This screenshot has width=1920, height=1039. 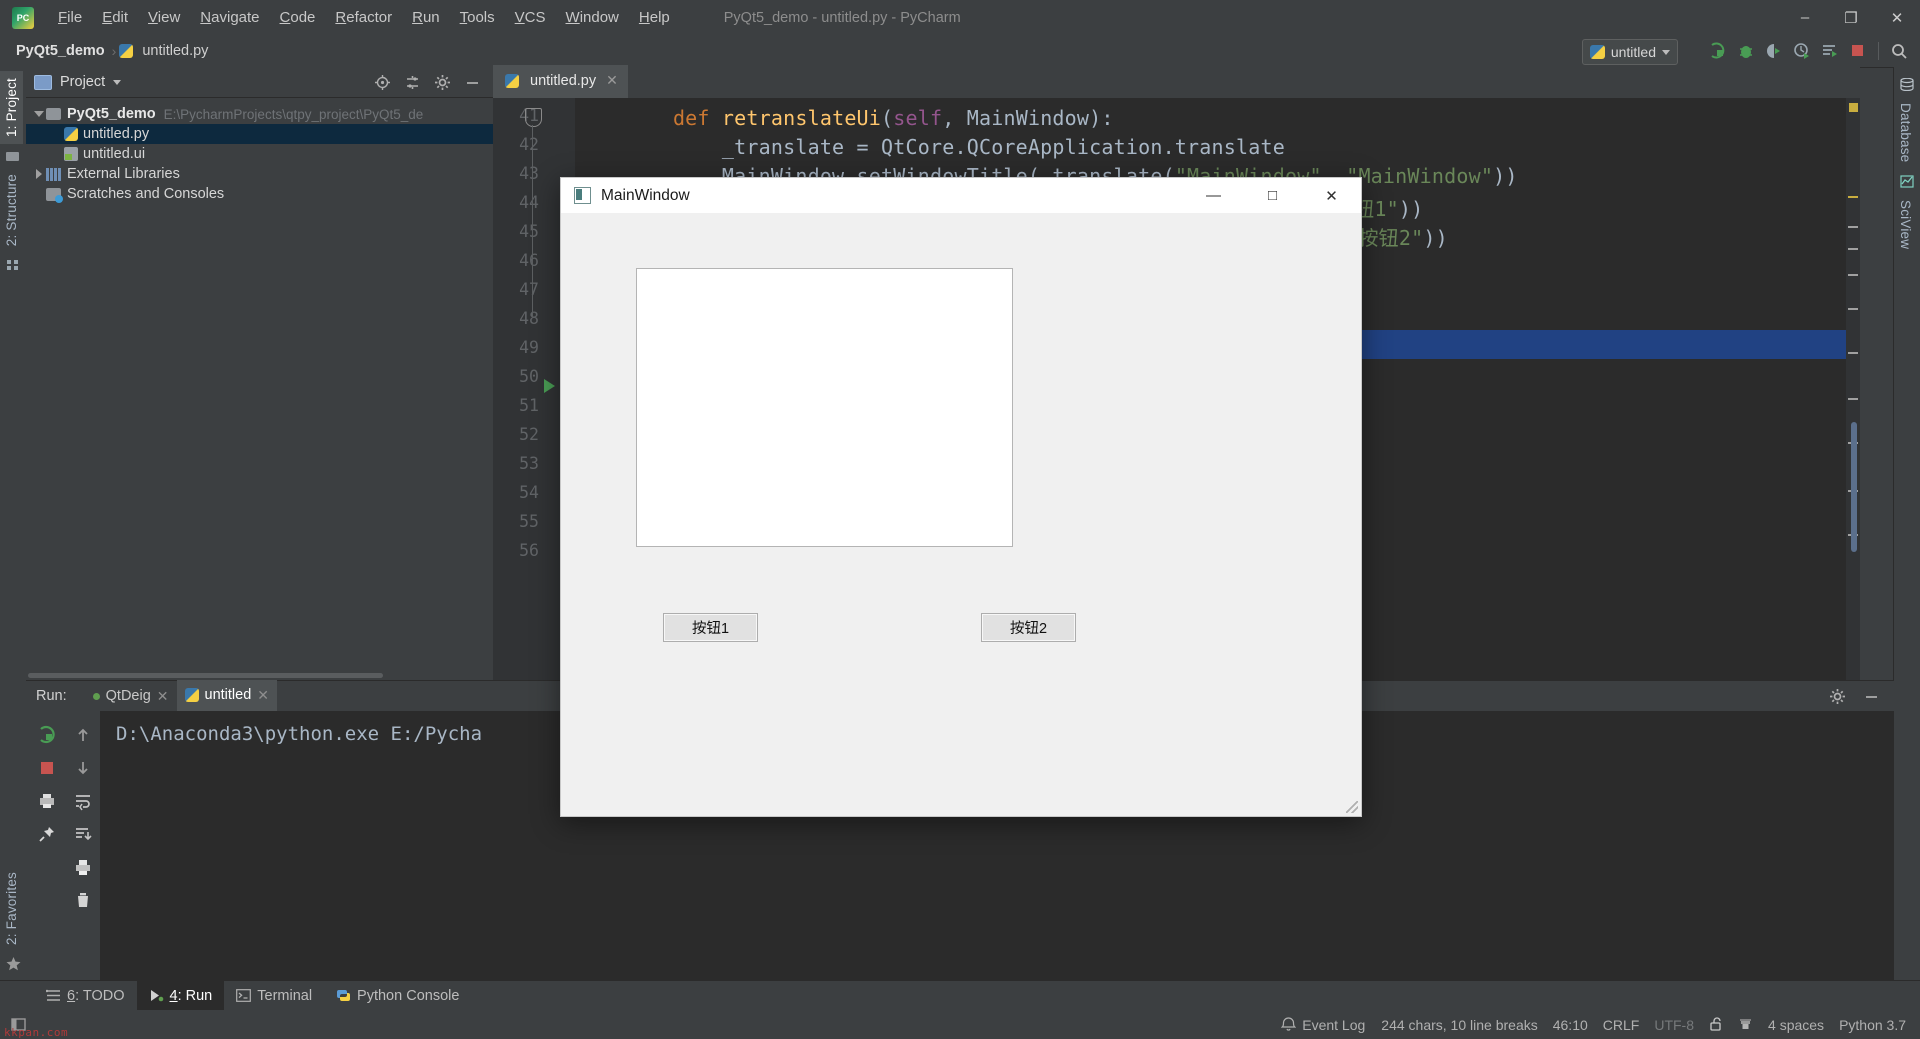 I want to click on minimize-icon: –, so click(x=1805, y=17).